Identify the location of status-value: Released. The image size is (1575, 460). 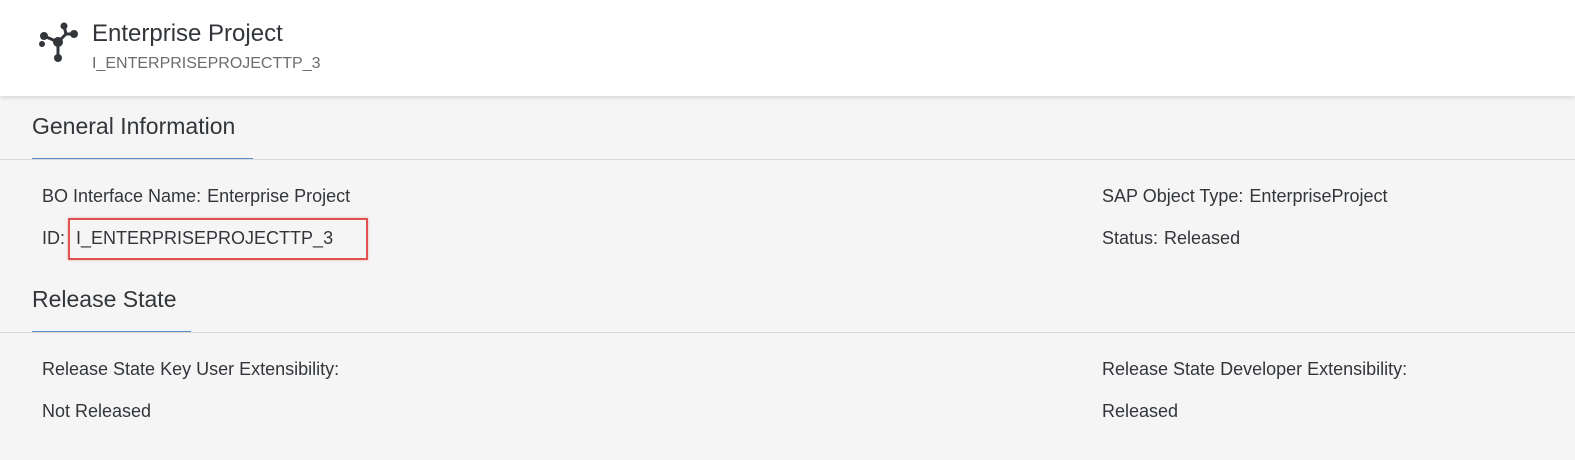
(1202, 238).